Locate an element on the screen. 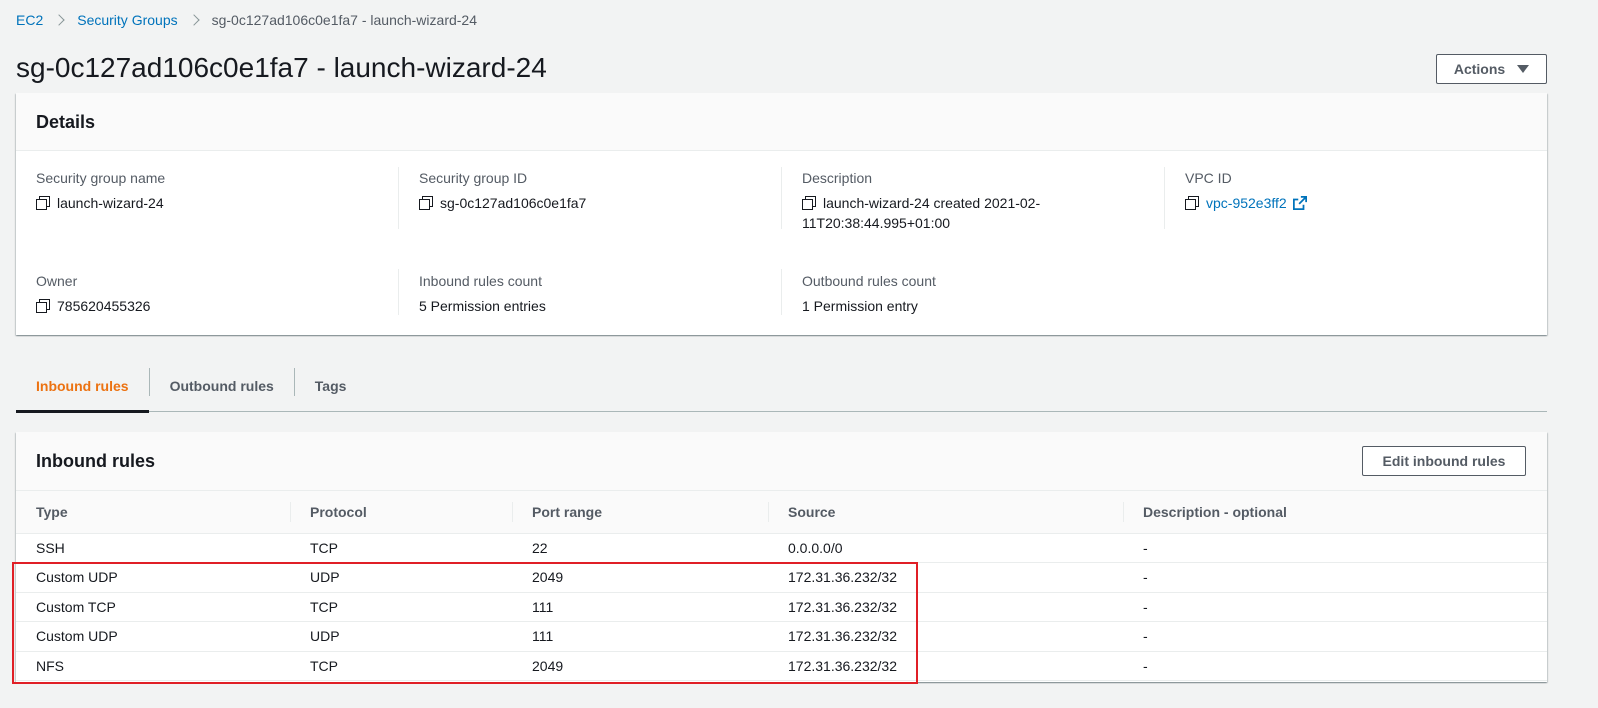 Image resolution: width=1598 pixels, height=708 pixels. tab-outbound-rules: Outbound rules is located at coordinates (222, 386).